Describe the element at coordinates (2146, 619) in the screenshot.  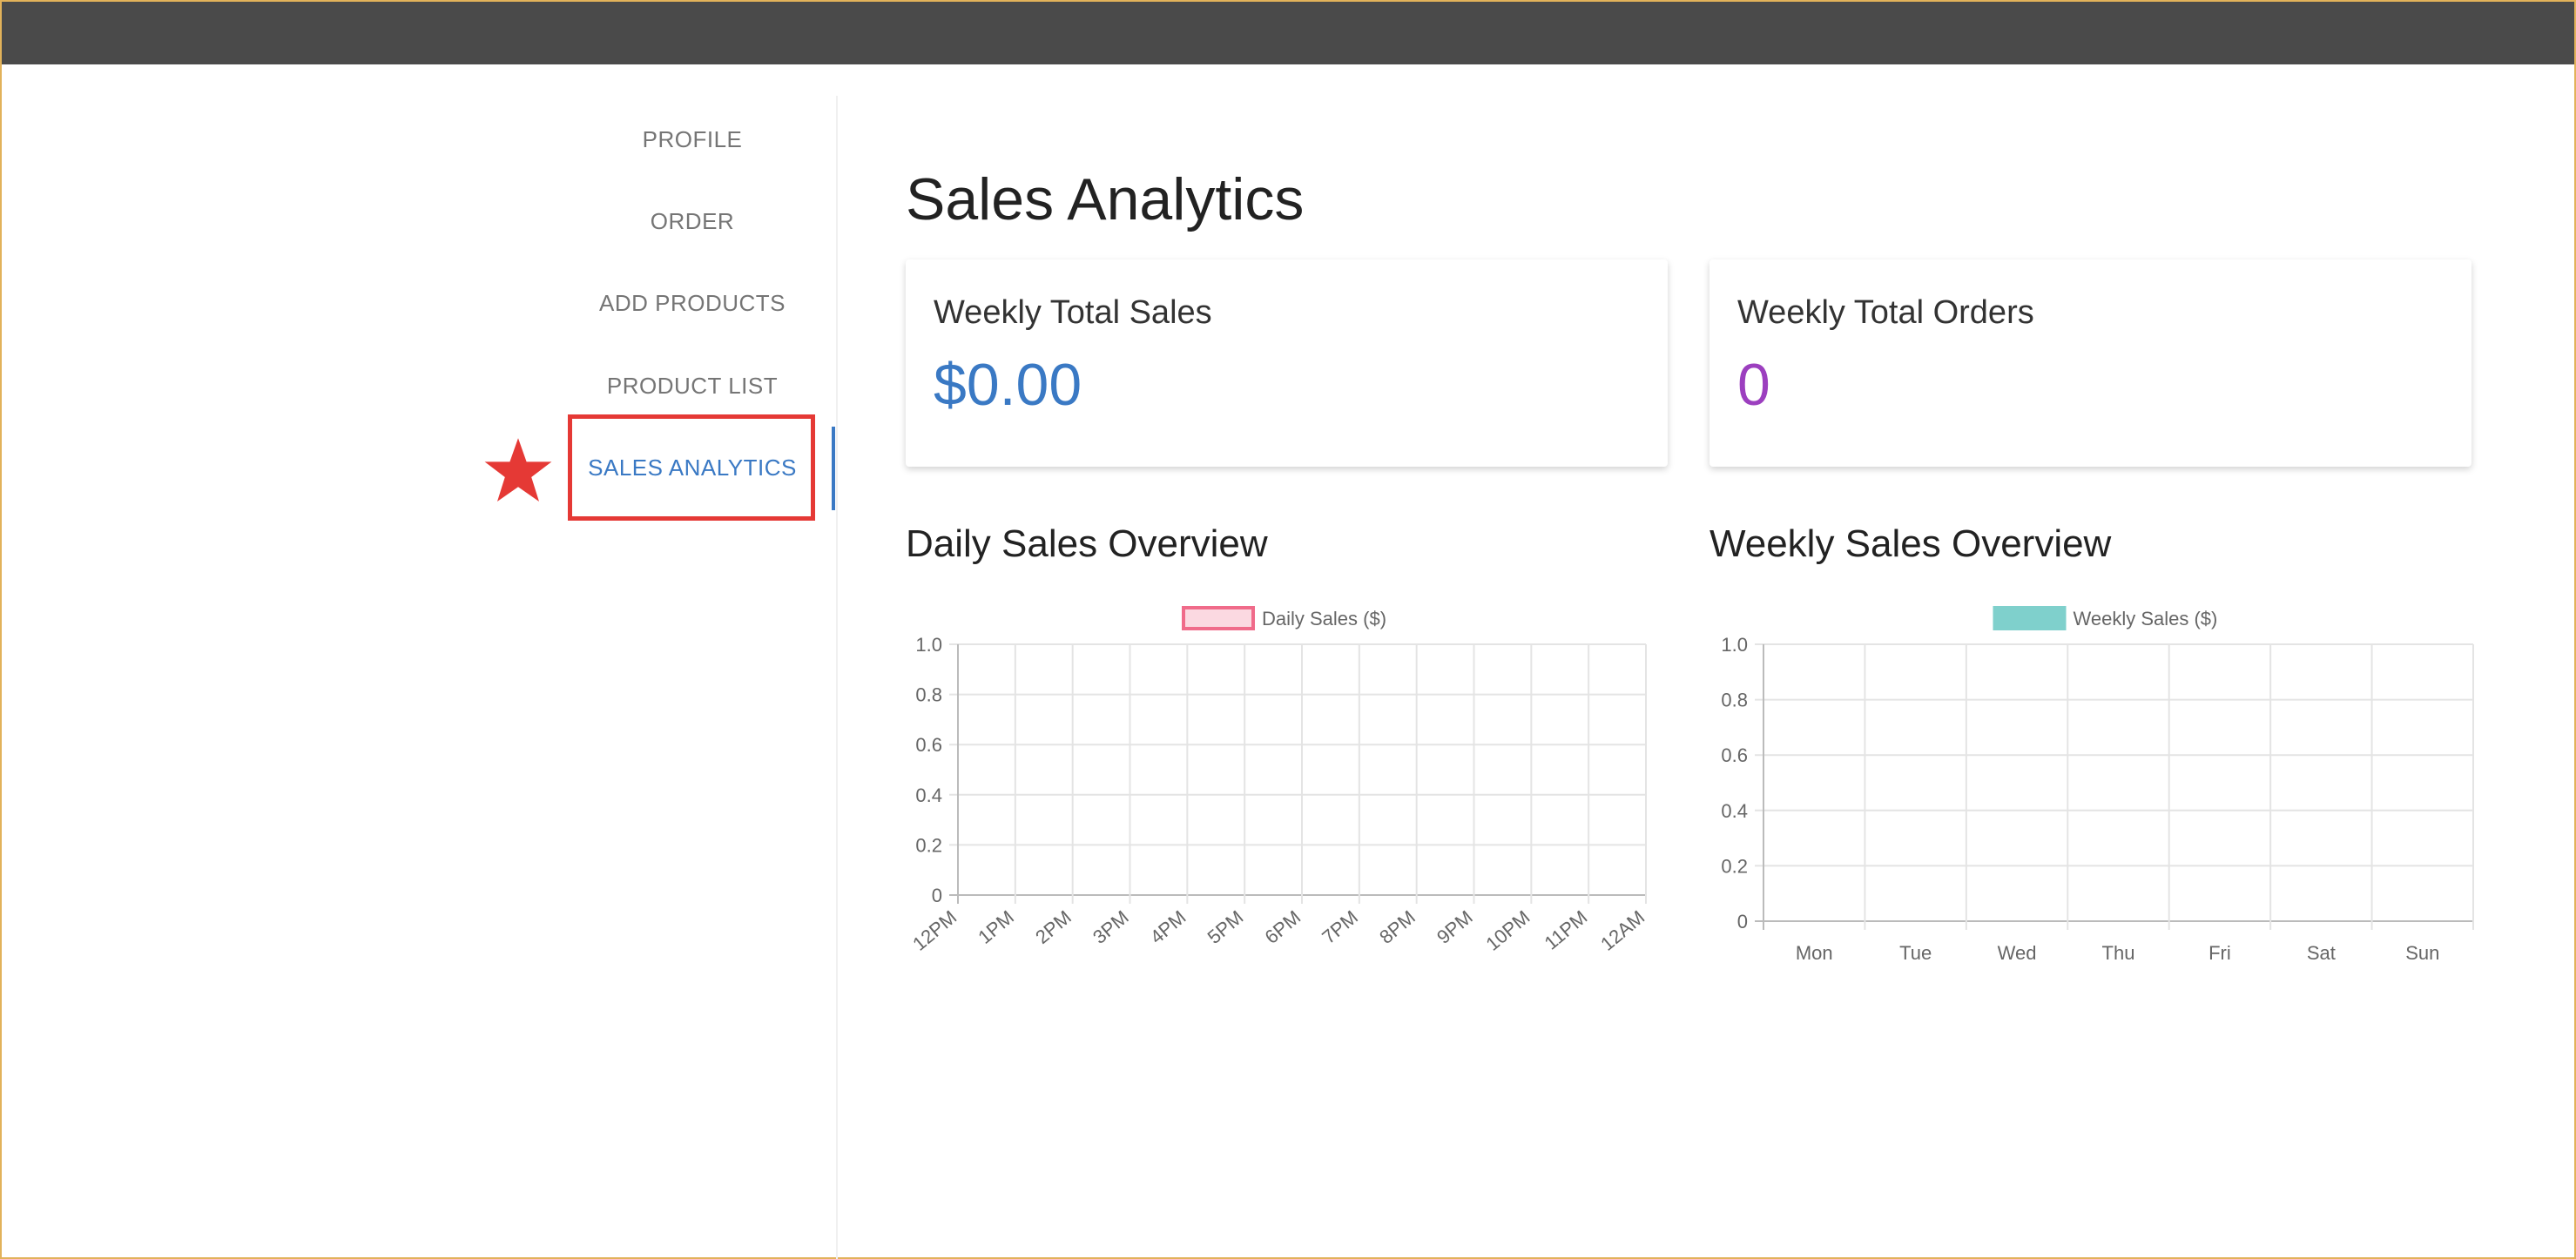
I see `legend-label: Weekly Sales ($)` at that location.